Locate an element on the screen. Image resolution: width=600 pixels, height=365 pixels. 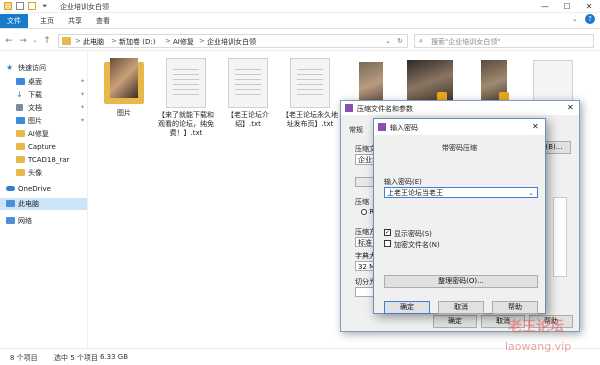
sidebar-item-label: 下载 is located at coordinates (35, 95).